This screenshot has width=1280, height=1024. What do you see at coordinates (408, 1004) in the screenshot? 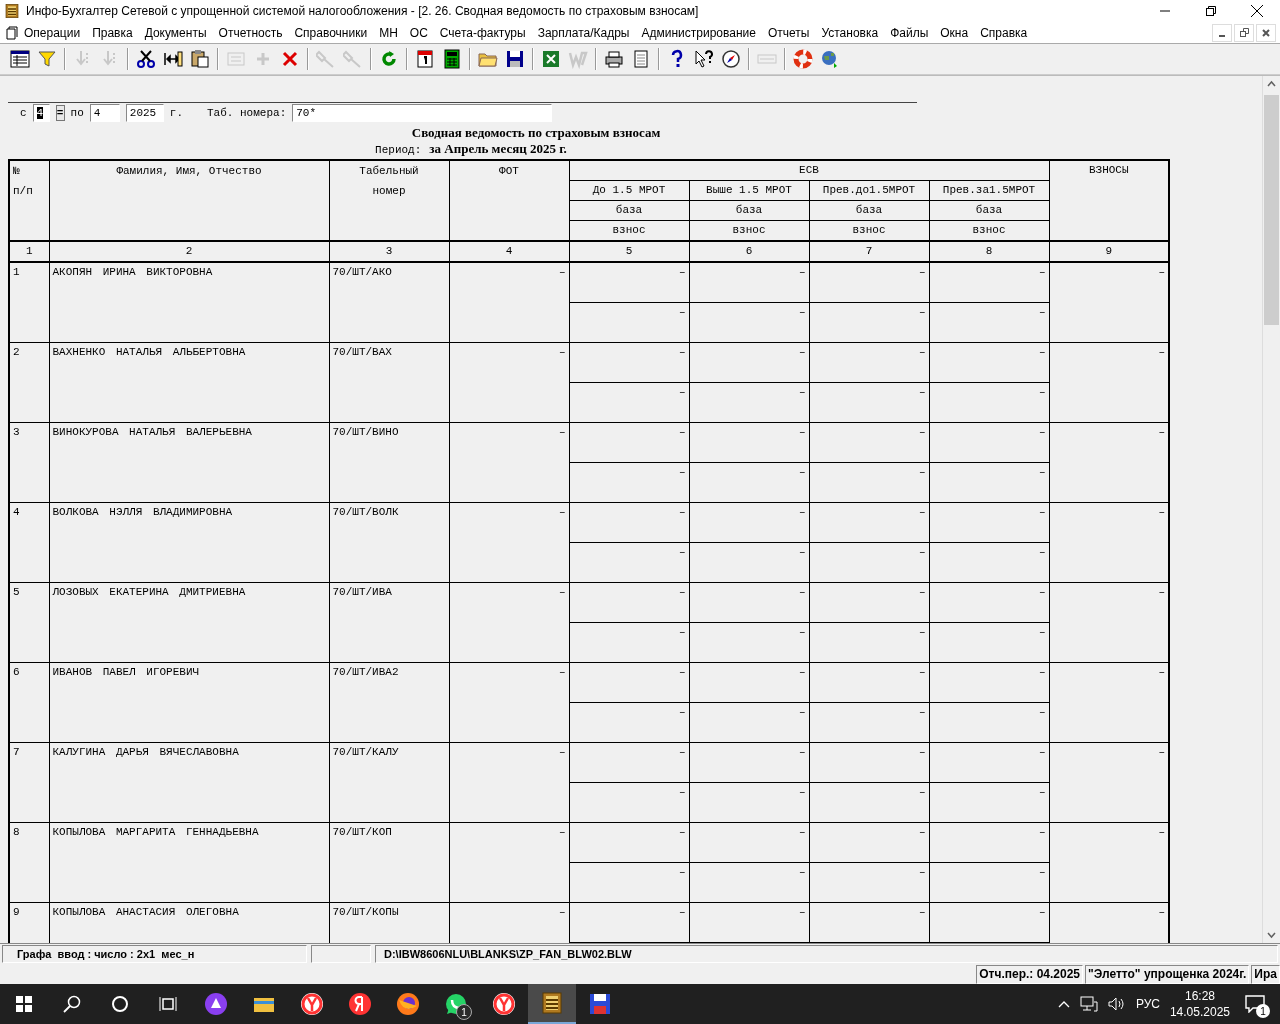
I see `fox-icon` at bounding box center [408, 1004].